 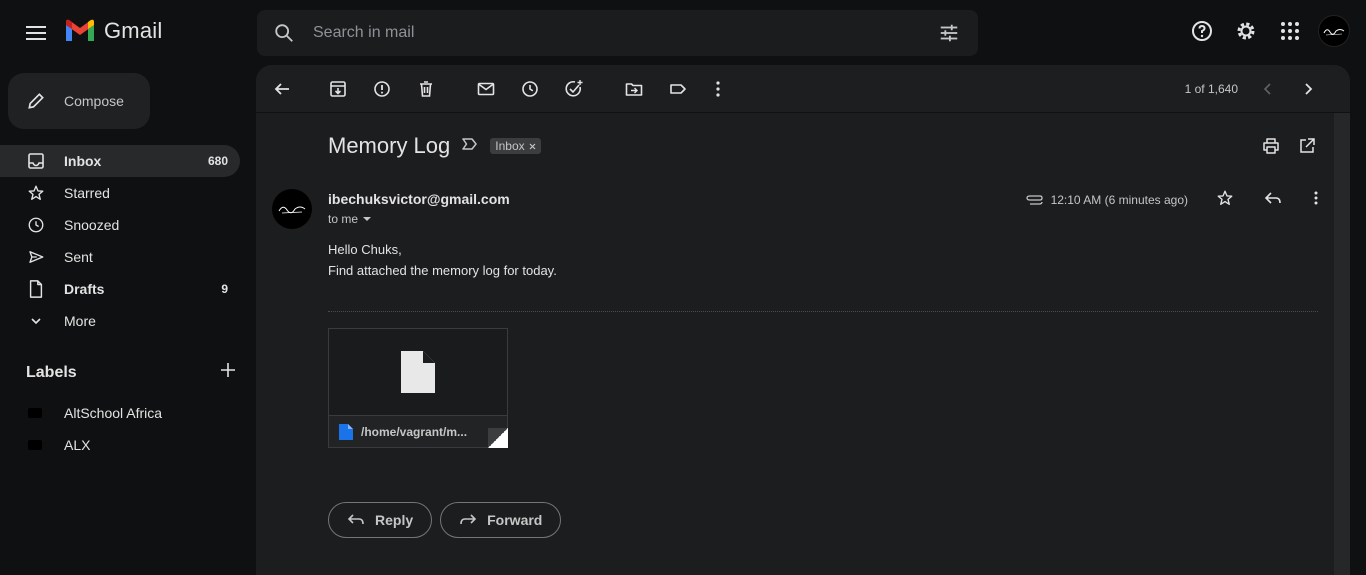 What do you see at coordinates (338, 89) in the screenshot?
I see `archive-button` at bounding box center [338, 89].